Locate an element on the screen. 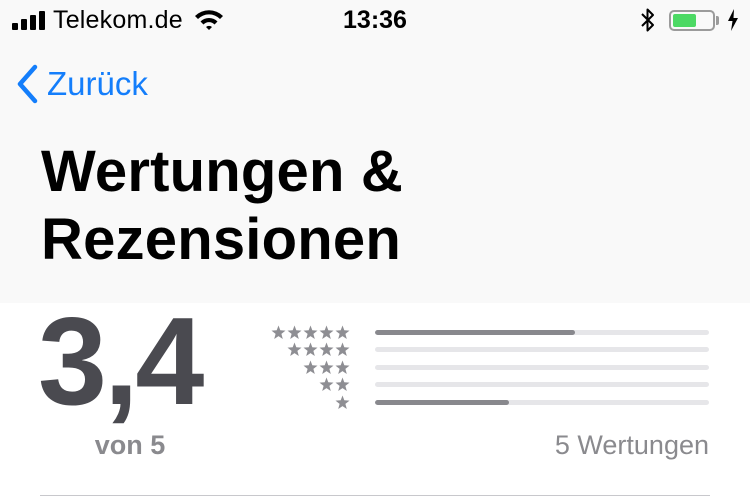 The height and width of the screenshot is (498, 750). charging-icon is located at coordinates (733, 20).